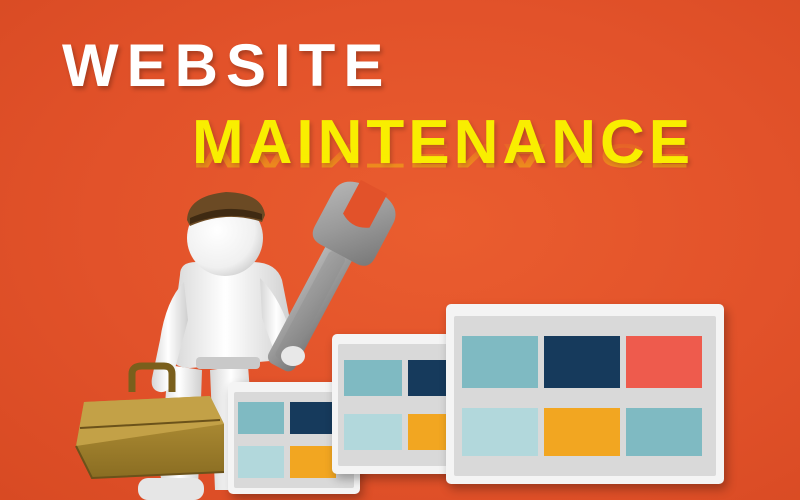 Image resolution: width=800 pixels, height=500 pixels. I want to click on figure-right-hand, so click(293, 356).